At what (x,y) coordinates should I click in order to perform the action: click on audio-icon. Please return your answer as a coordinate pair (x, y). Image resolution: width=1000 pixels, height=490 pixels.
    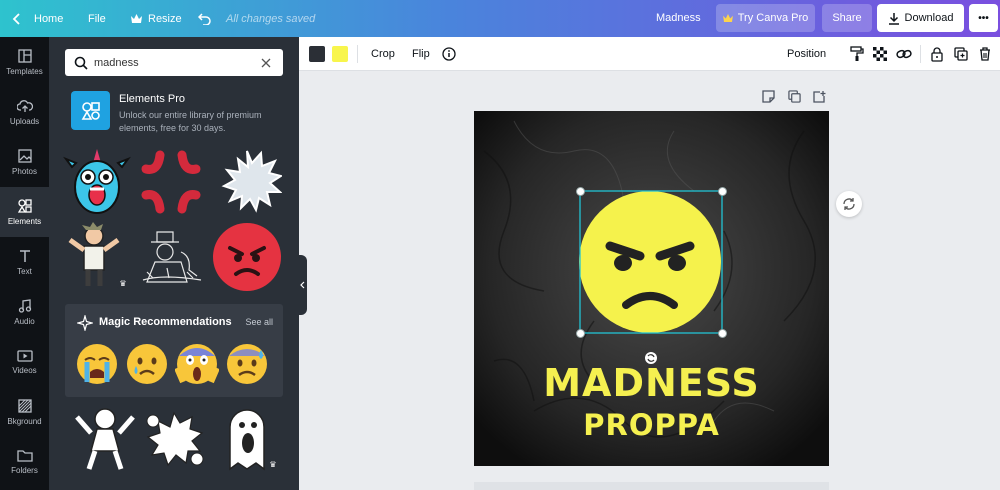
    Looking at the image, I should click on (24, 305).